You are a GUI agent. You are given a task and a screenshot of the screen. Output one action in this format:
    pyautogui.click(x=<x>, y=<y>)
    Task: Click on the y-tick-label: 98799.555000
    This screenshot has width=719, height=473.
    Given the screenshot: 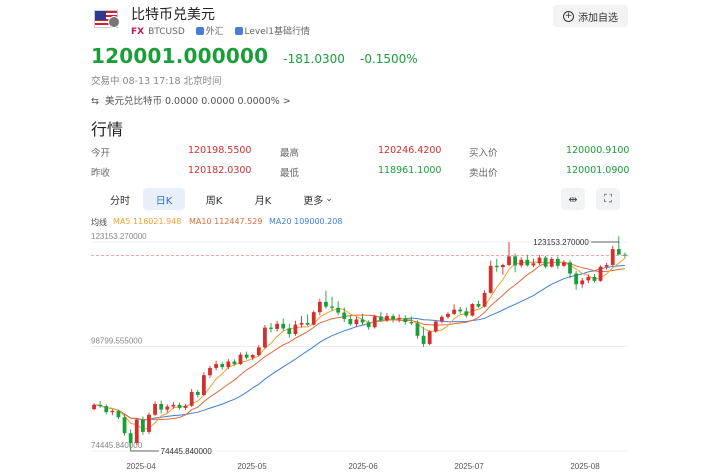 What is the action you would take?
    pyautogui.click(x=117, y=341)
    